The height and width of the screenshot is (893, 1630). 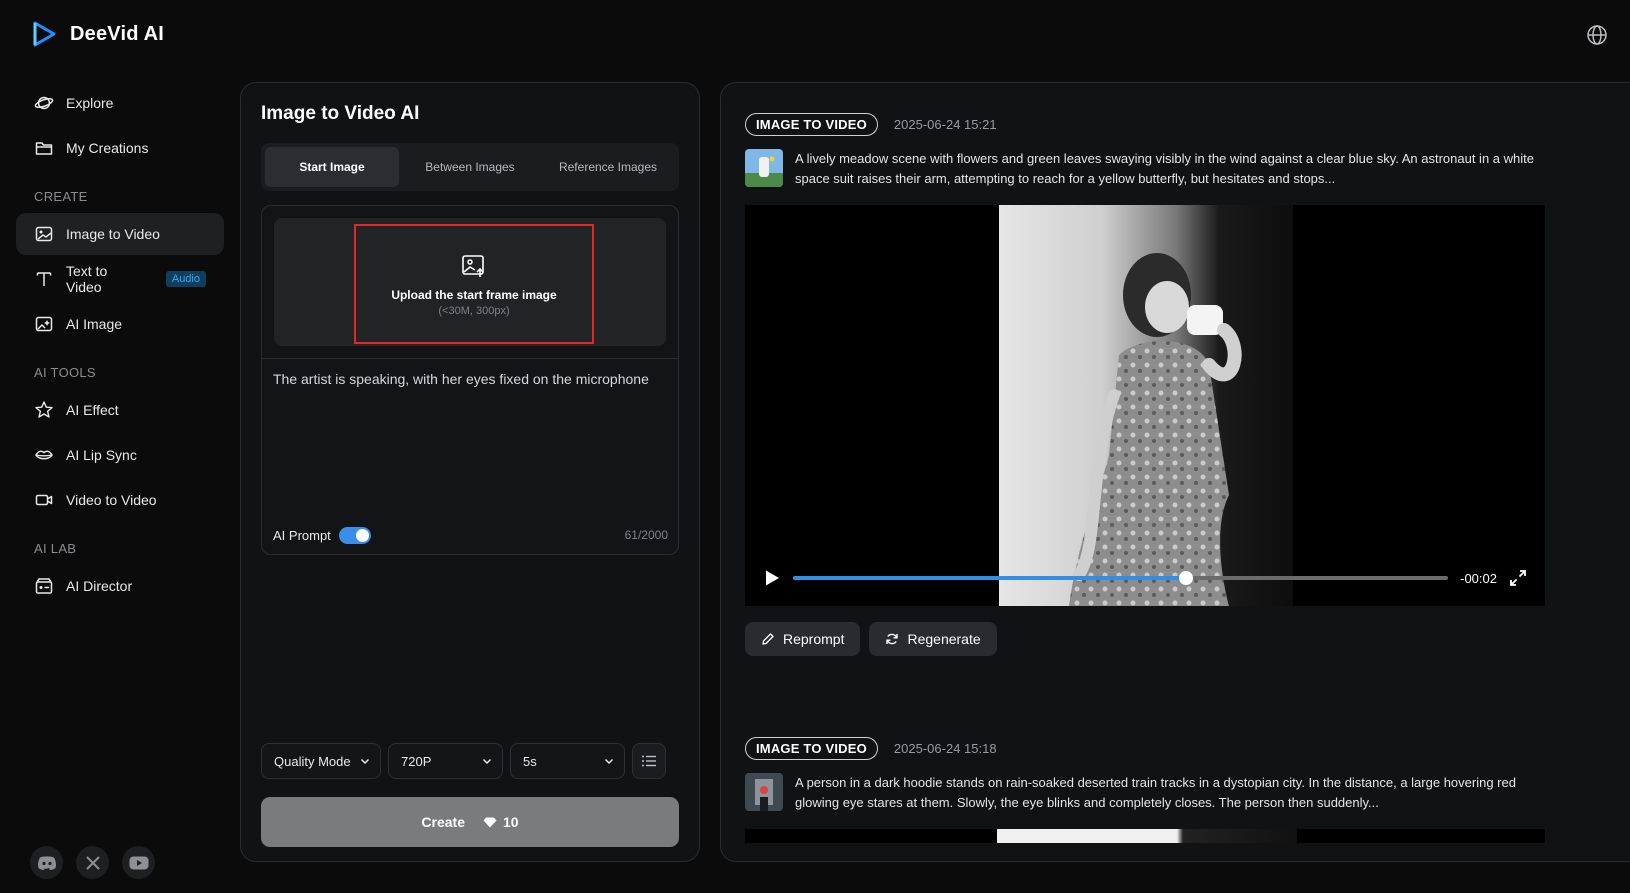 I want to click on reprompt-button: Reprompt, so click(x=803, y=639).